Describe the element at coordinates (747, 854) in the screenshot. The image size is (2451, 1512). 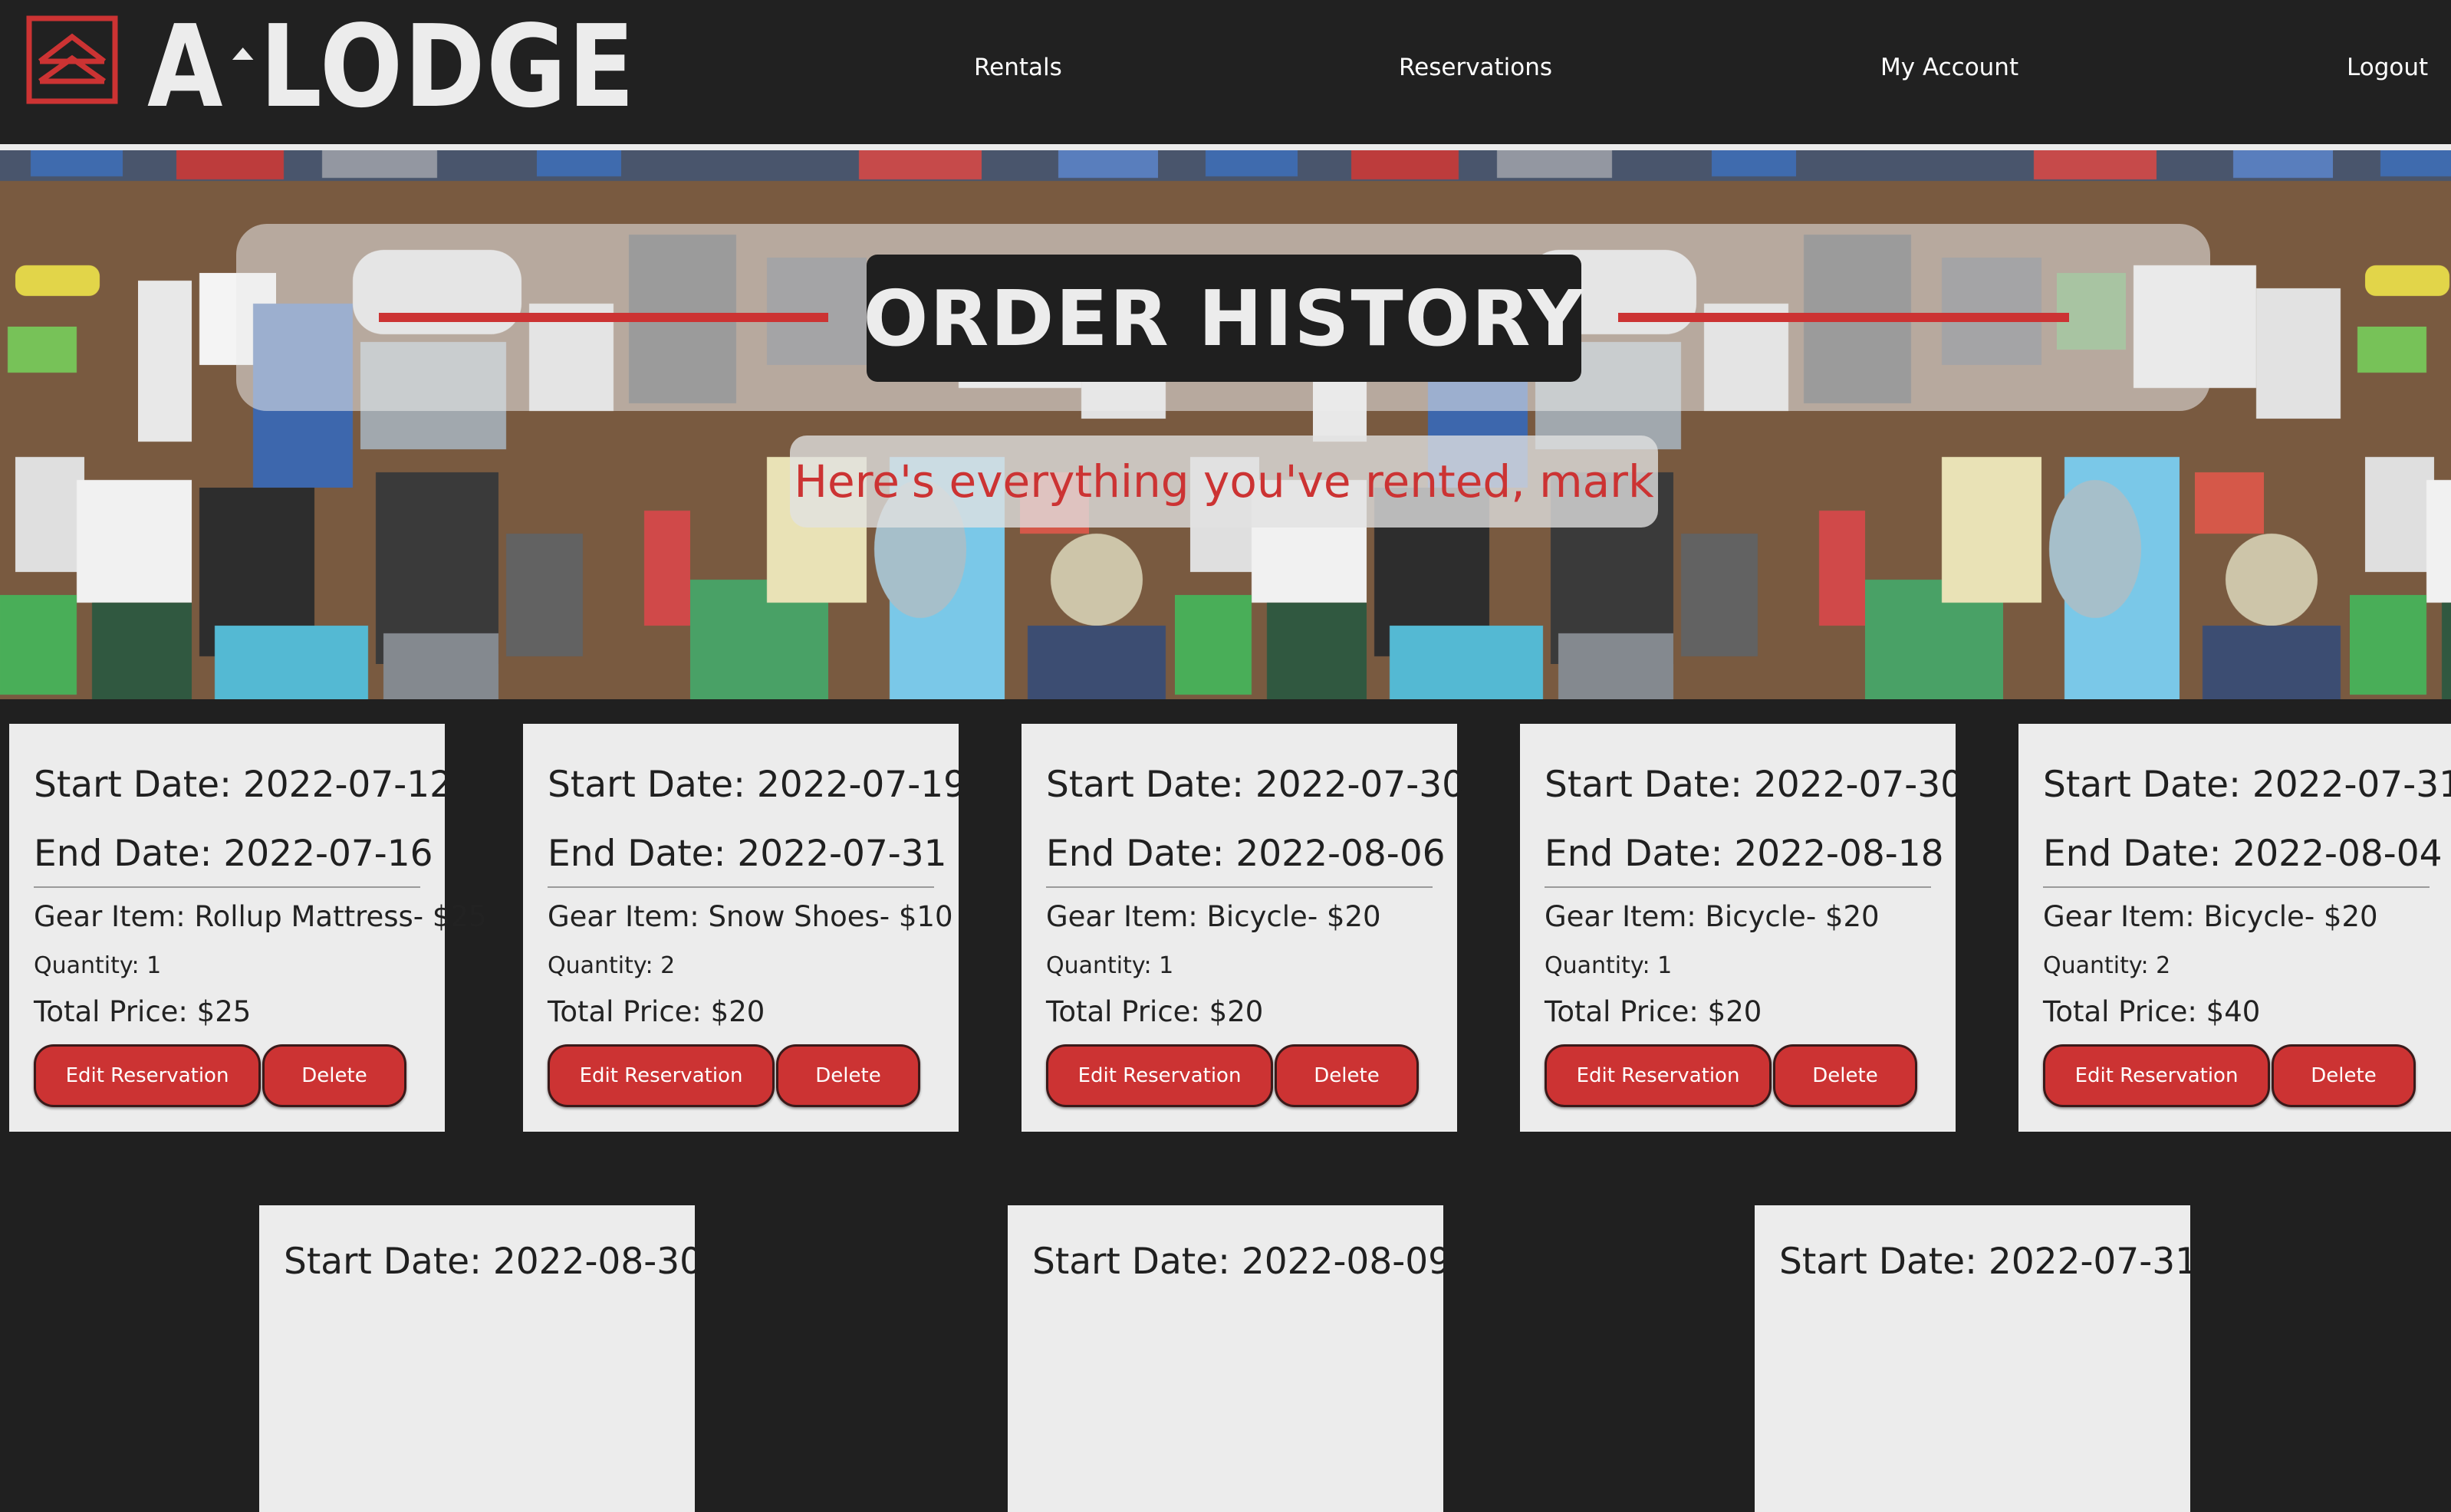
I see `end-date: End Date: 2022-07-31` at that location.